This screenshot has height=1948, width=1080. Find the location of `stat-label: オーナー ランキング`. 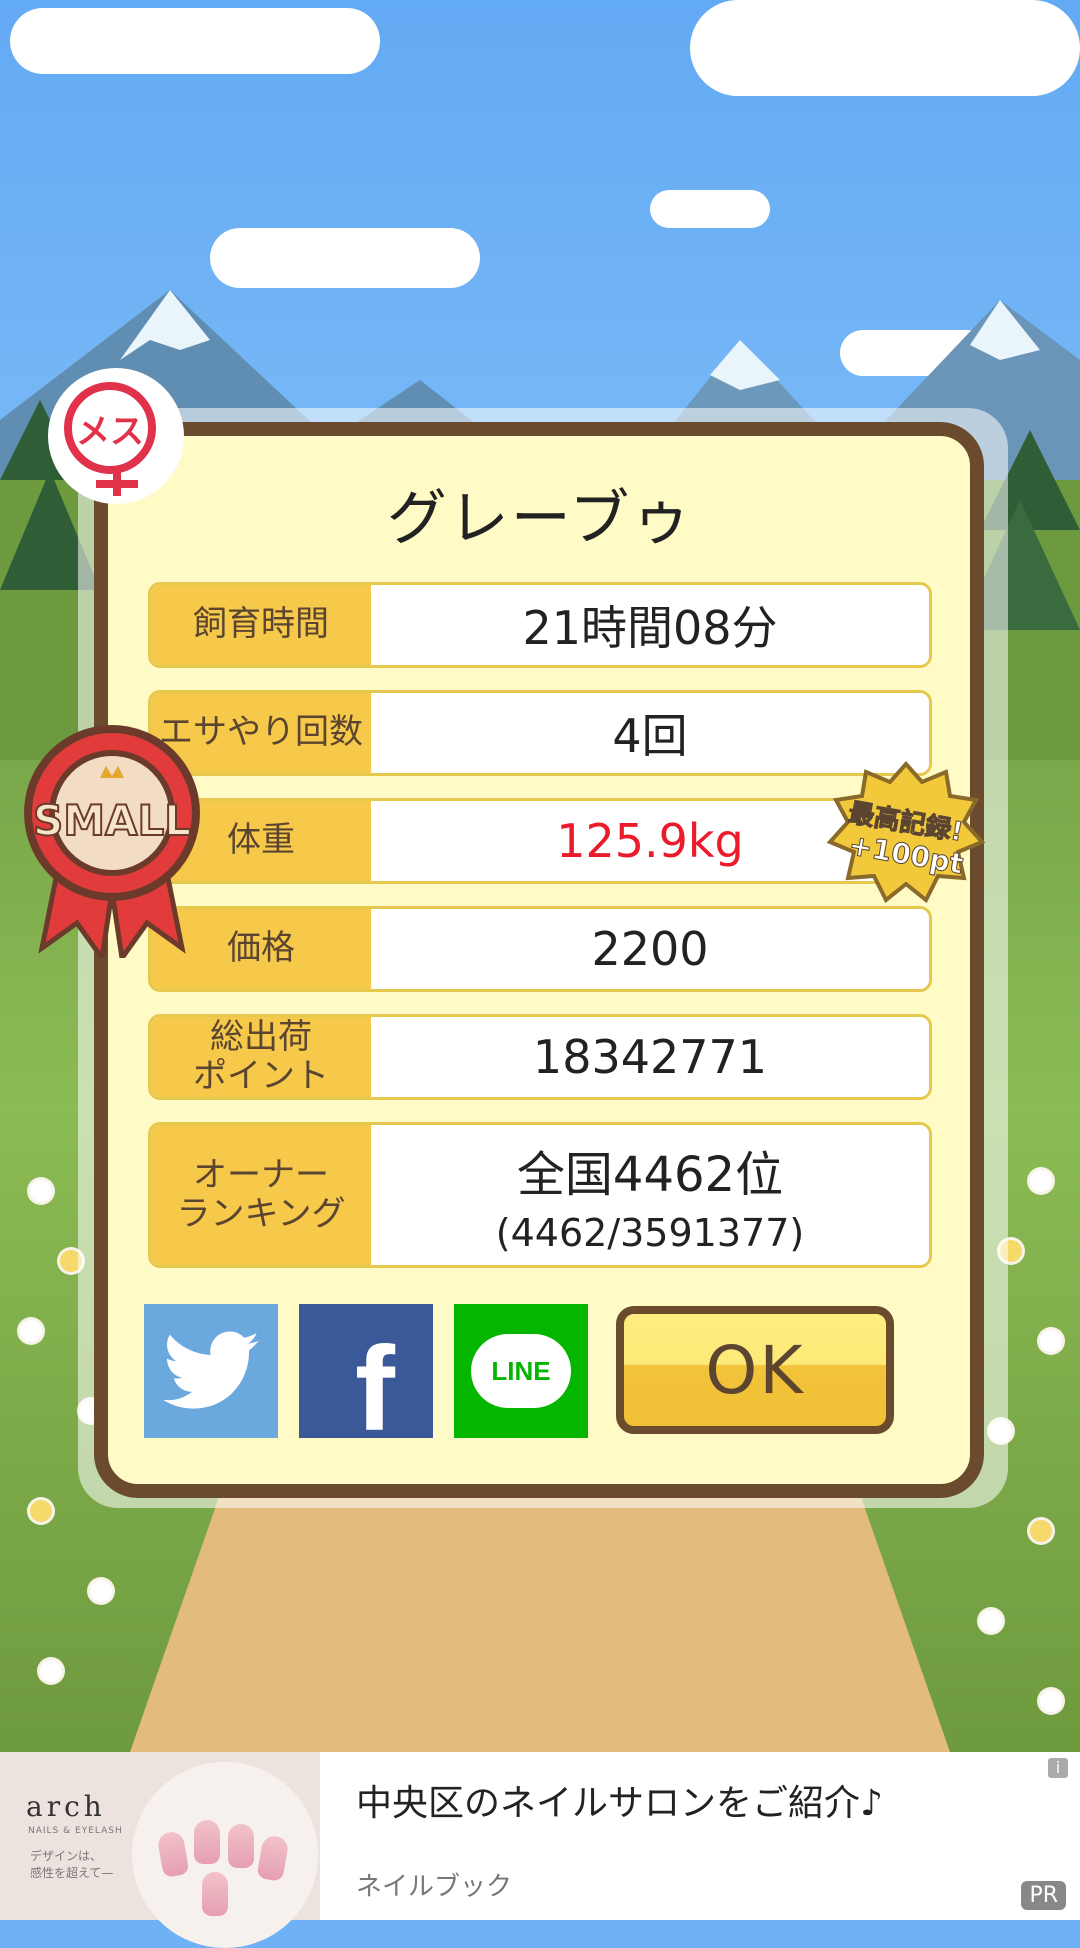

stat-label: オーナー ランキング is located at coordinates (261, 1195).